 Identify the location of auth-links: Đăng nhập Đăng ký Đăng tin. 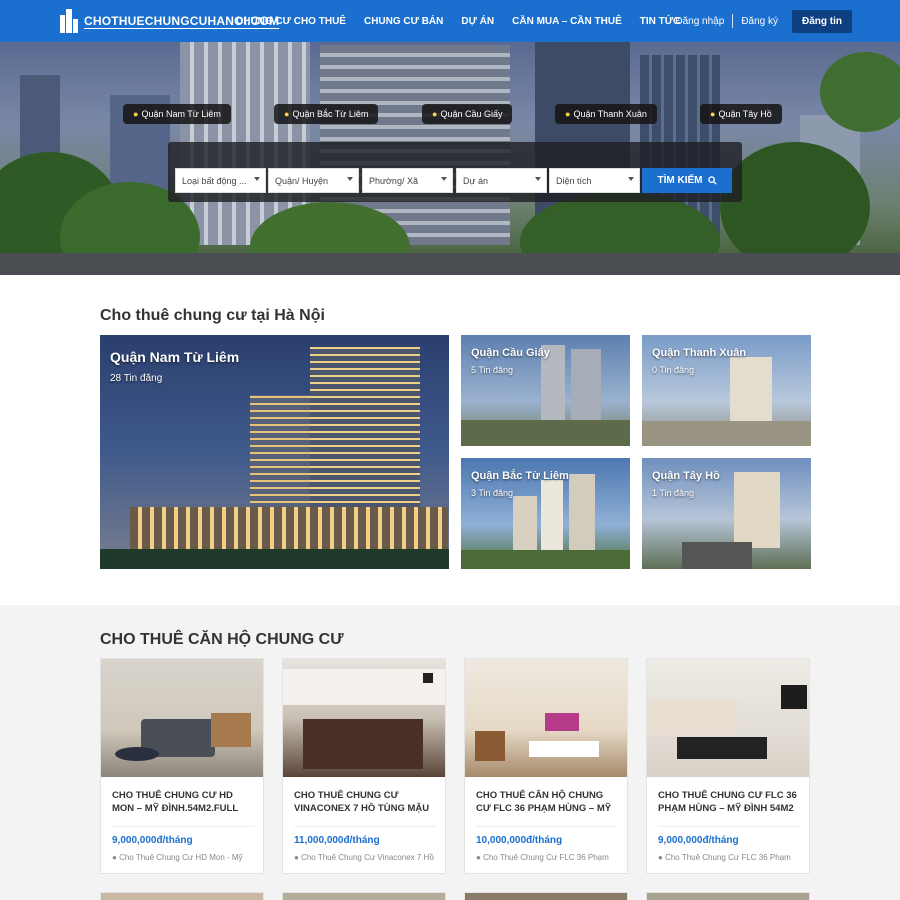
(787, 21).